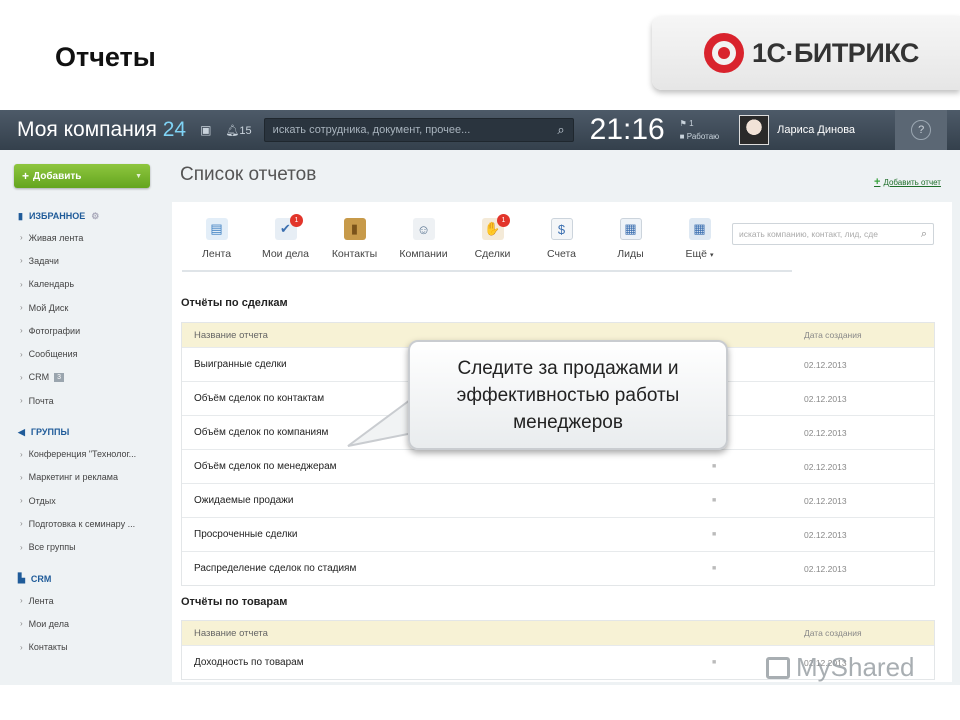 The width and height of the screenshot is (960, 720). What do you see at coordinates (630, 229) in the screenshot?
I see `leads-icon: ▦` at bounding box center [630, 229].